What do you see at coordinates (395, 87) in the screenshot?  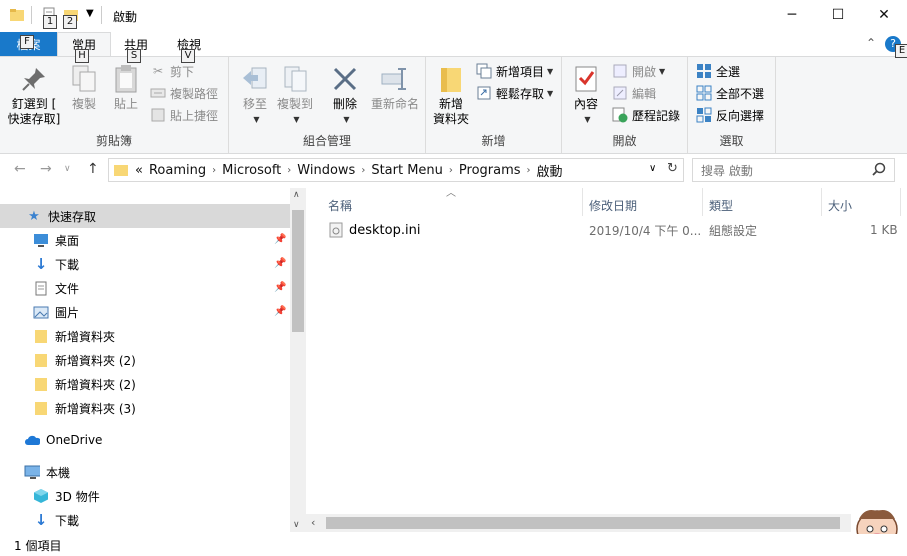 I see `rename-button: 重新命名` at bounding box center [395, 87].